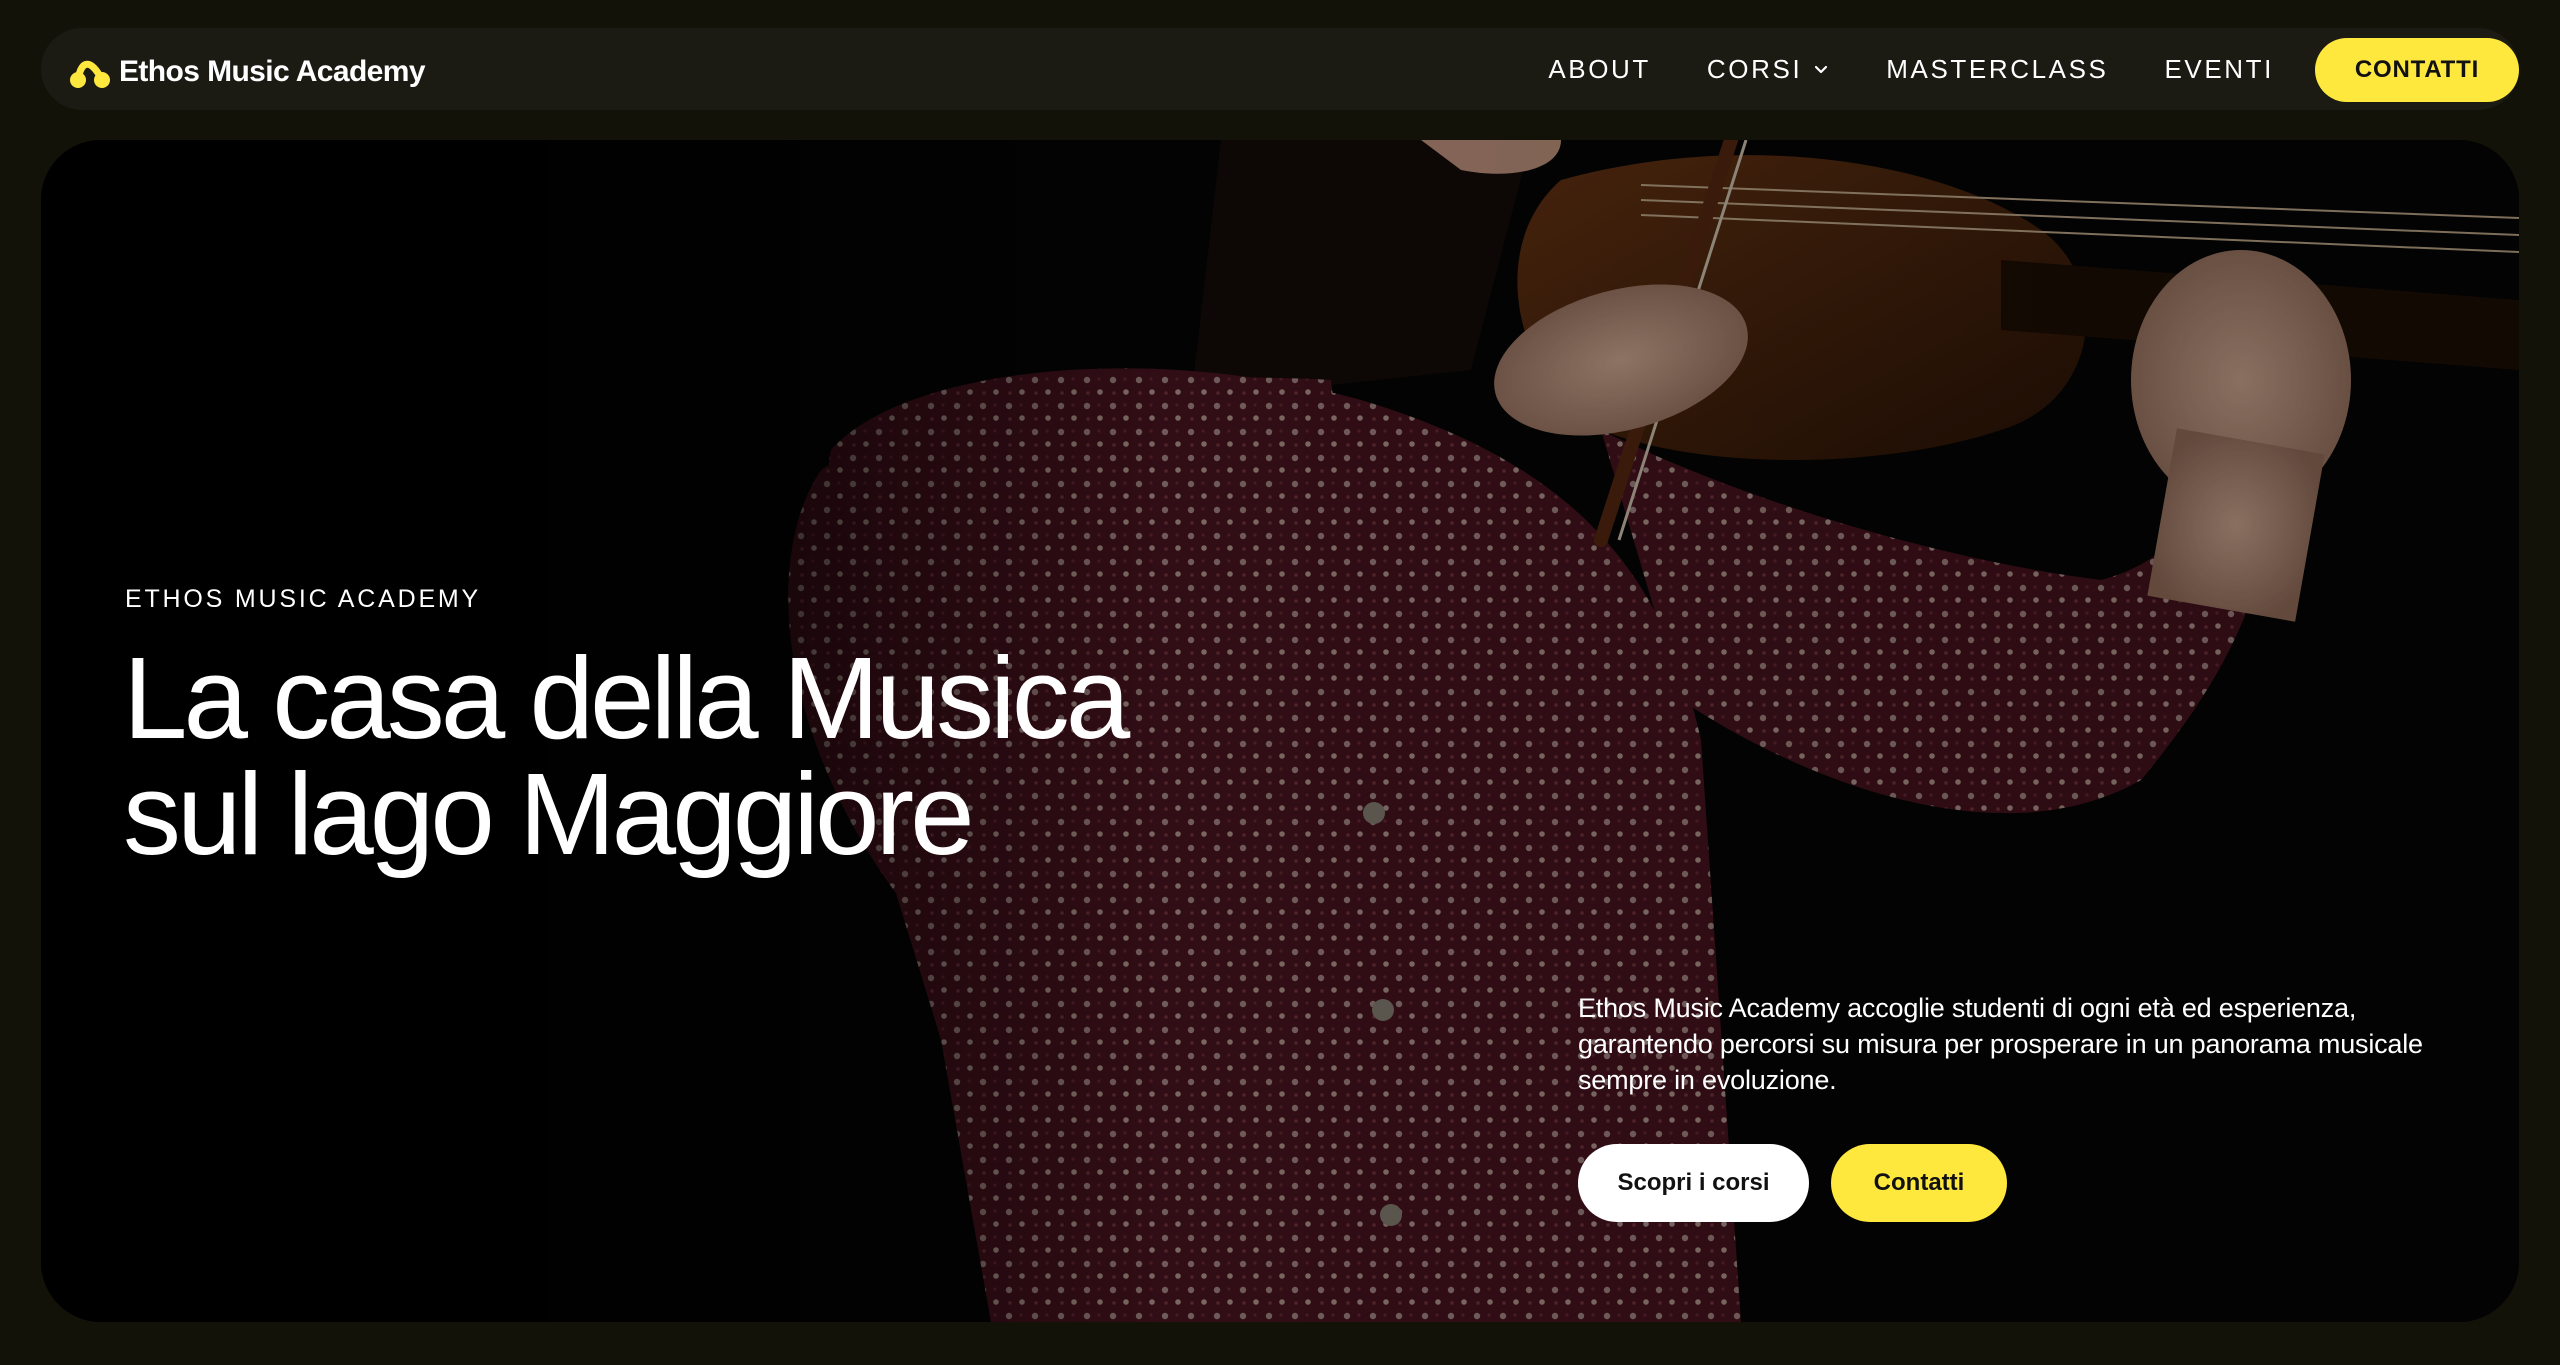 This screenshot has height=1365, width=2560. What do you see at coordinates (2219, 69) in the screenshot?
I see `nav-link-eventi: EVENTI` at bounding box center [2219, 69].